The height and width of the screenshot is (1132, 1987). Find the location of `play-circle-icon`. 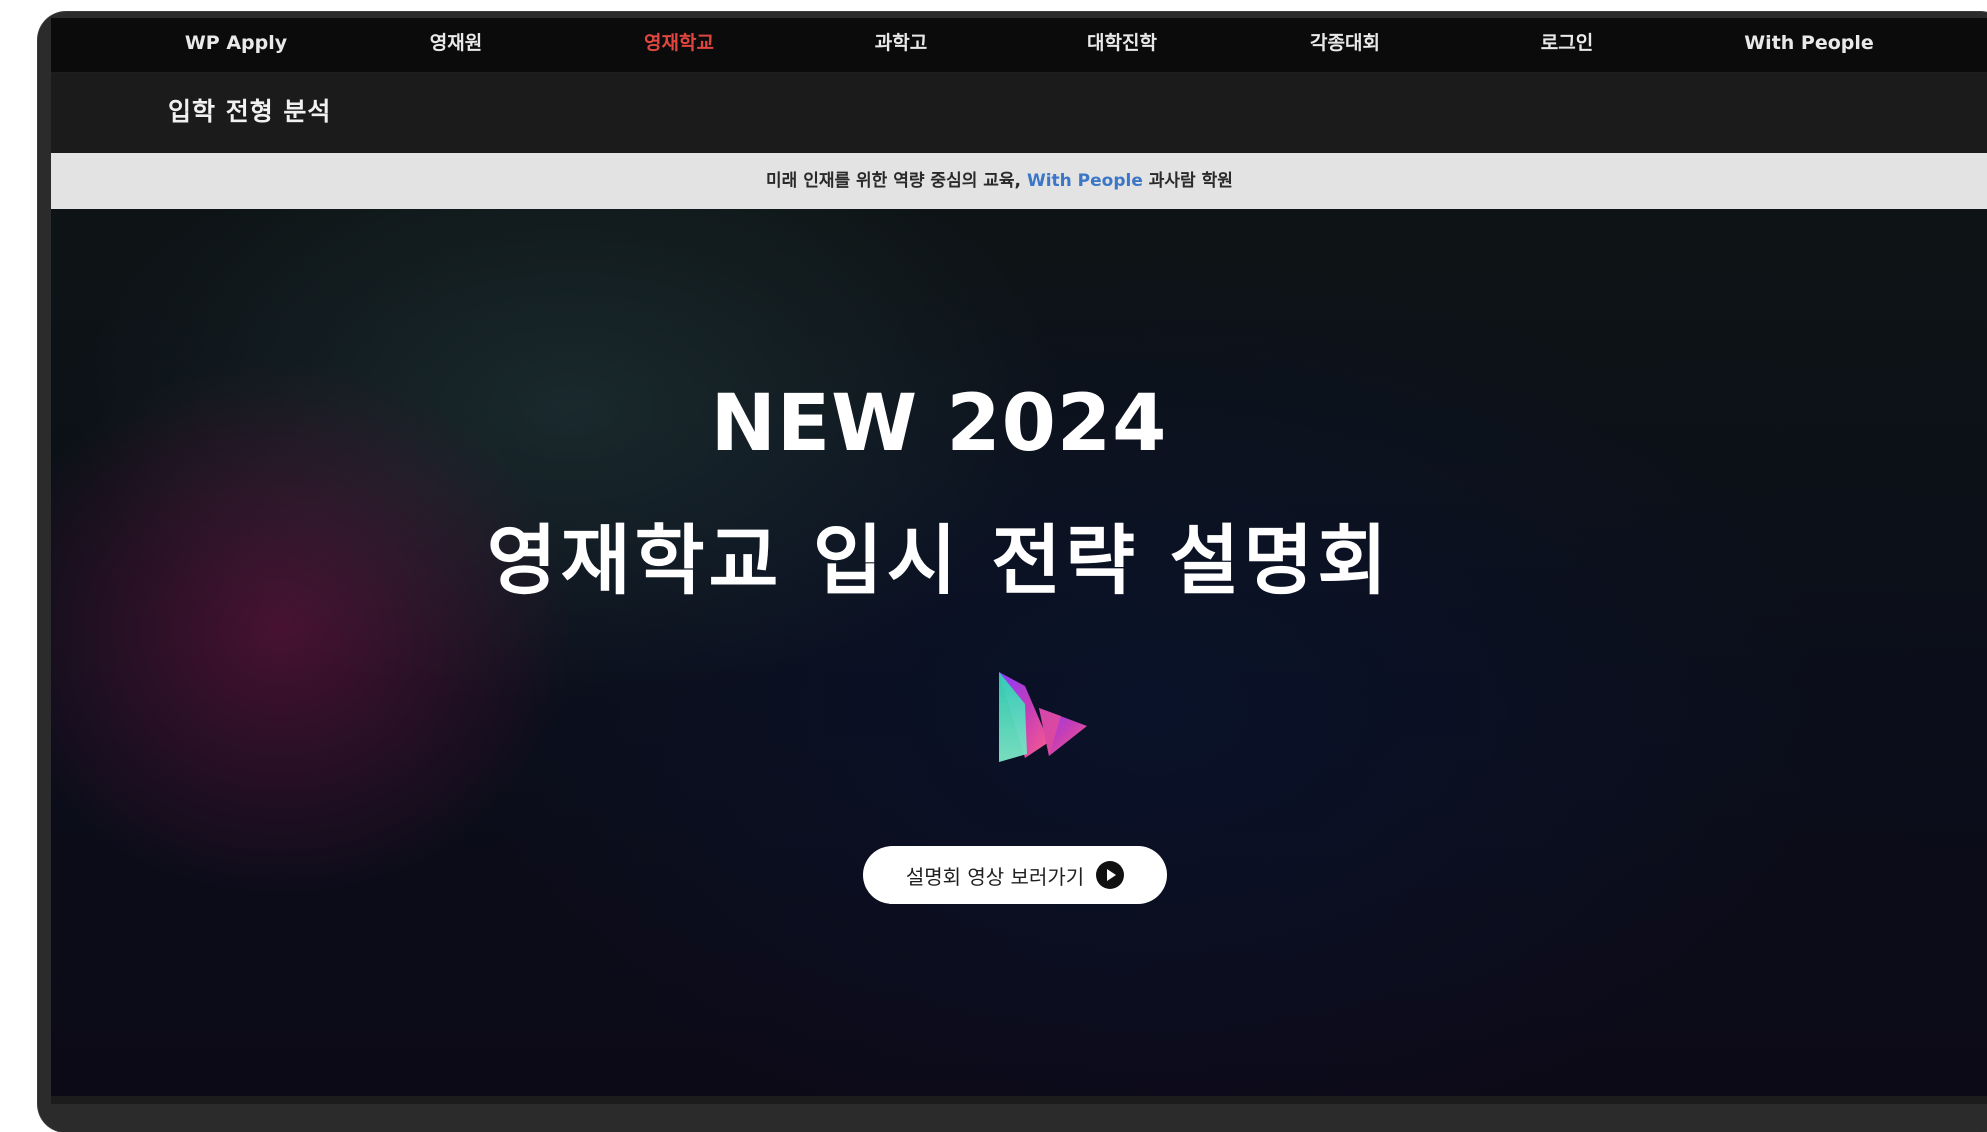

play-circle-icon is located at coordinates (1110, 875).